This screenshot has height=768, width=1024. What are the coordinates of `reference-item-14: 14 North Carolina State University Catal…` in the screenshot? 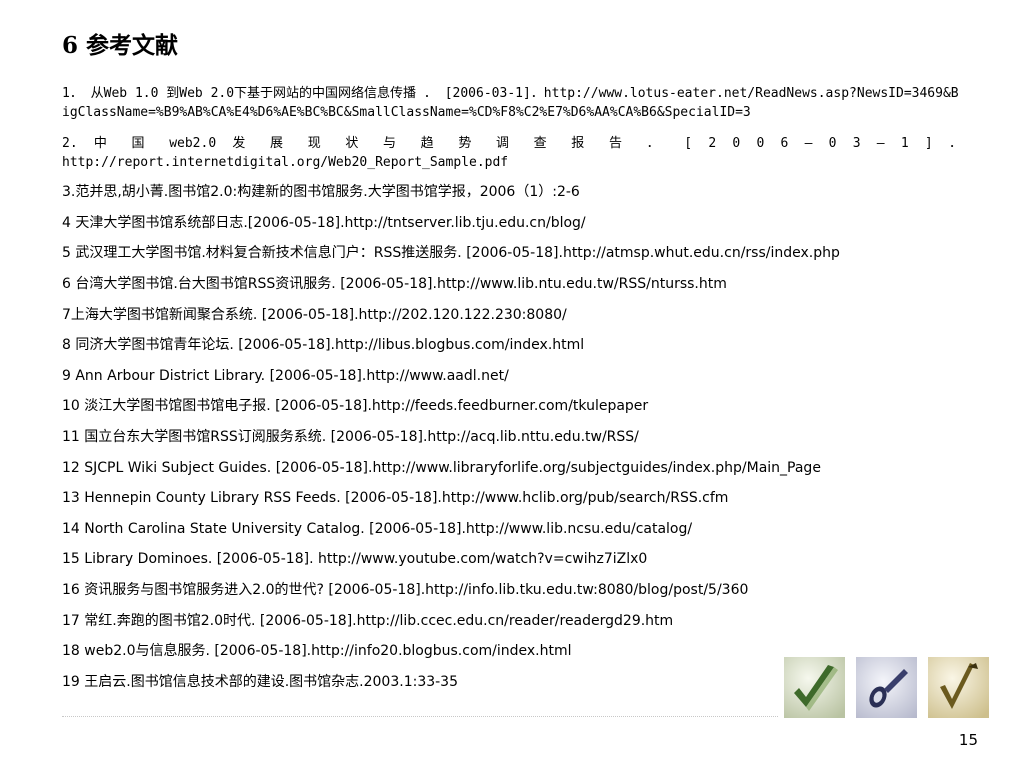 It's located at (377, 528).